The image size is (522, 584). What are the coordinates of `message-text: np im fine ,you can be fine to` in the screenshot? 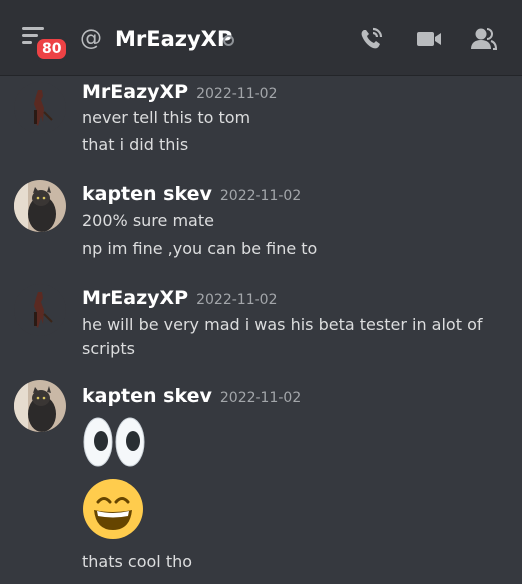 It's located at (200, 248).